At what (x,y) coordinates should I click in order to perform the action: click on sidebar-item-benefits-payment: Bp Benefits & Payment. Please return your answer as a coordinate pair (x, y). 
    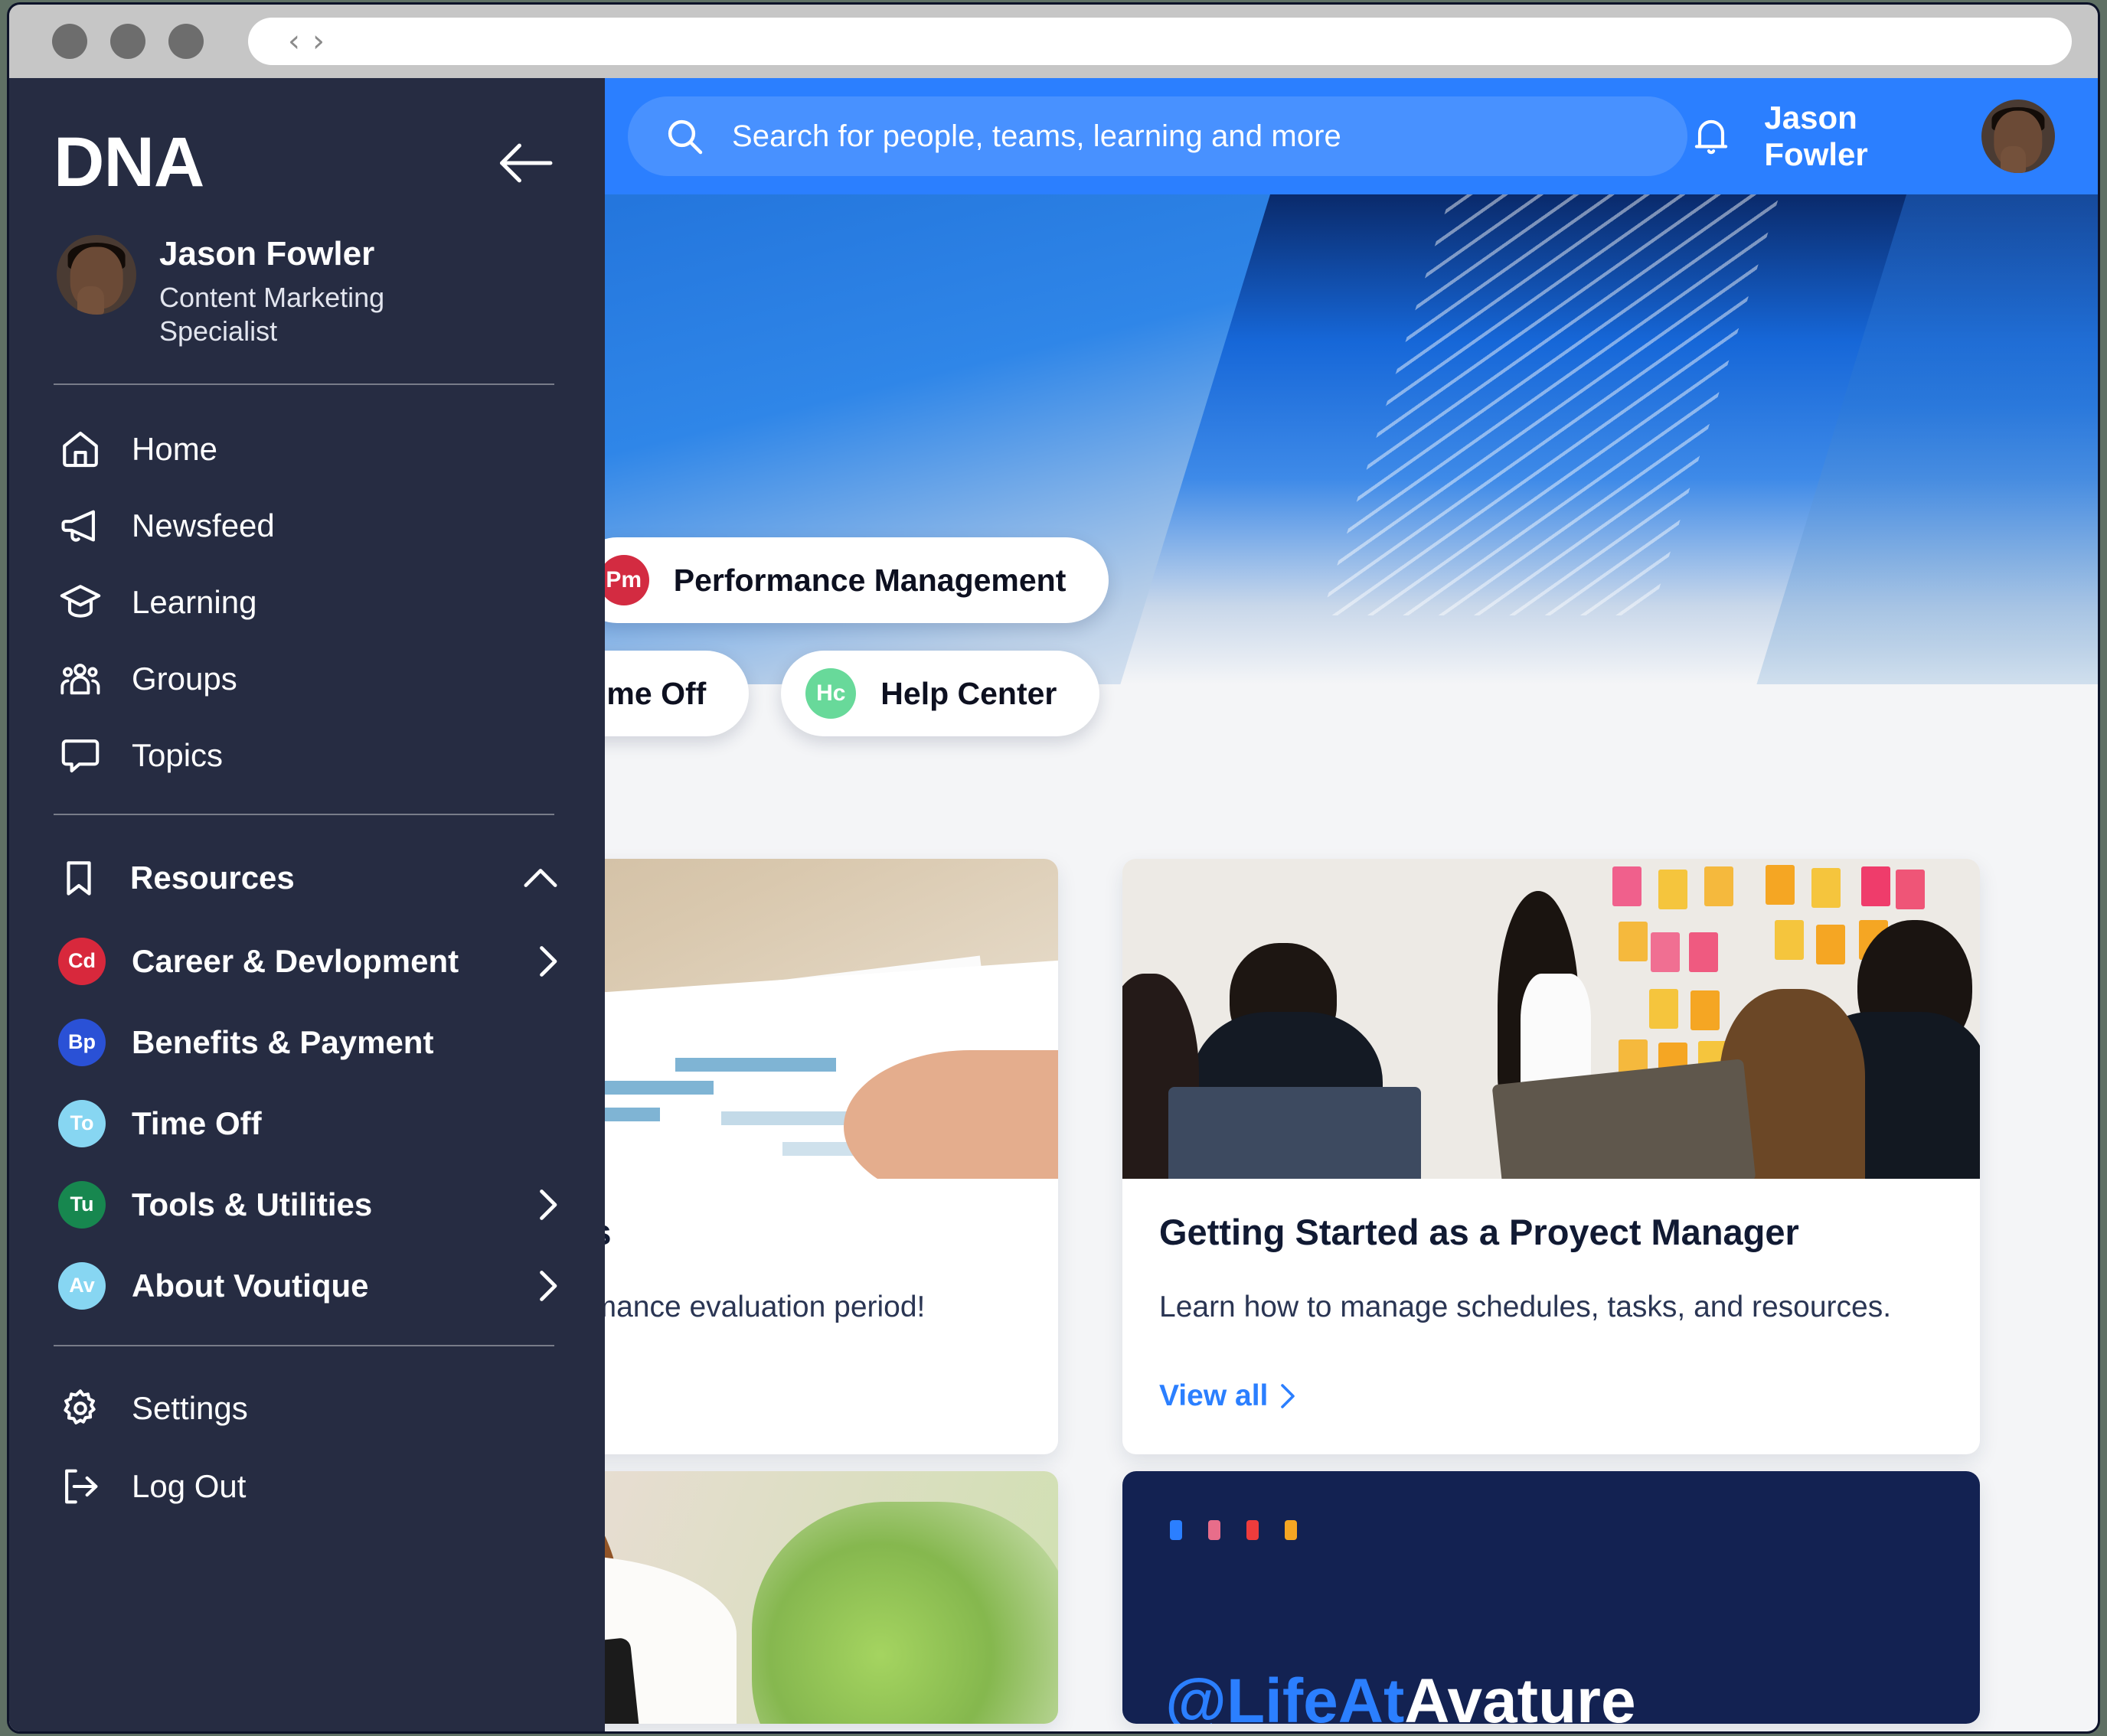
    Looking at the image, I should click on (307, 1042).